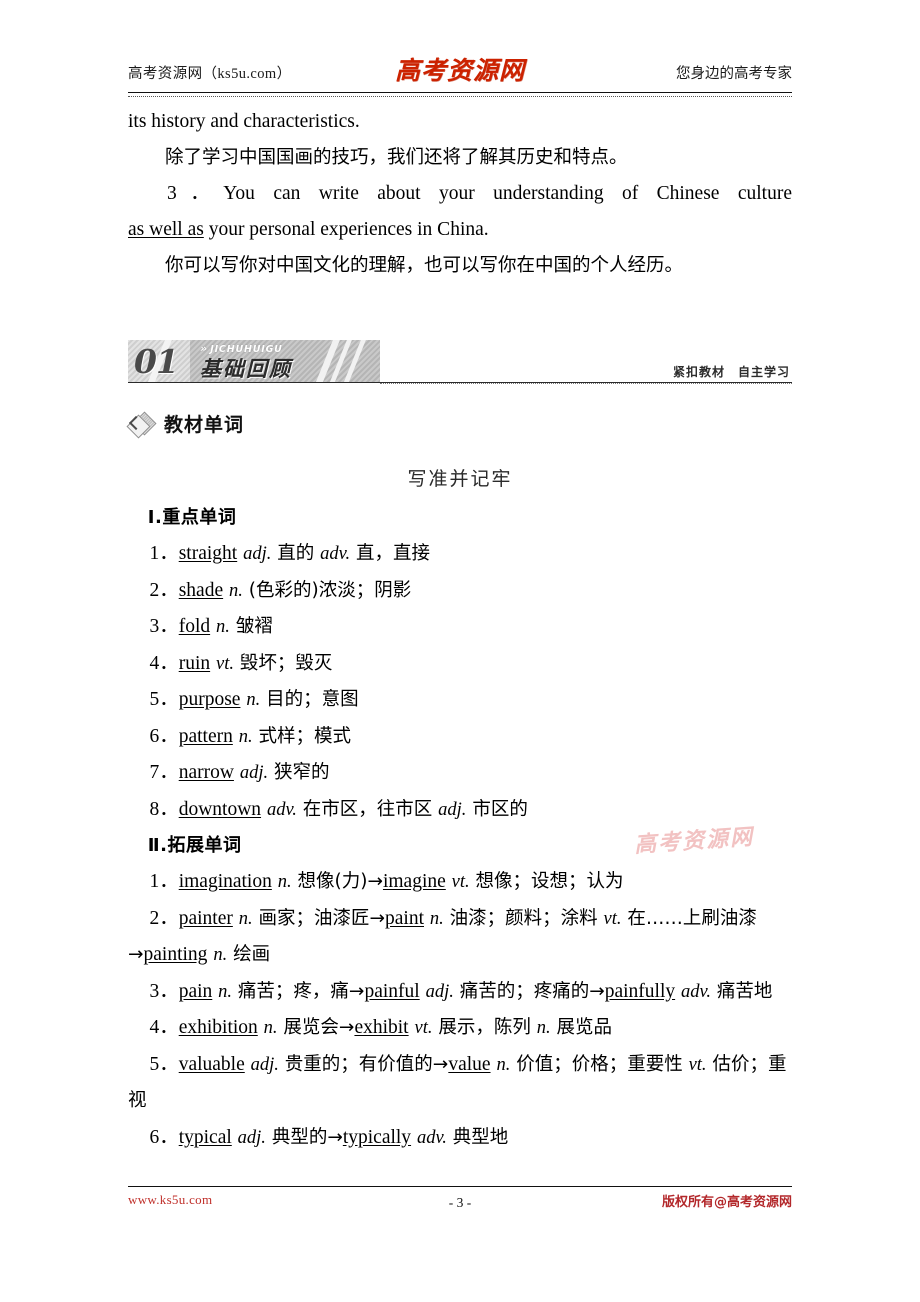 The width and height of the screenshot is (920, 1302). I want to click on vocab-word: valuable, so click(211, 1064).